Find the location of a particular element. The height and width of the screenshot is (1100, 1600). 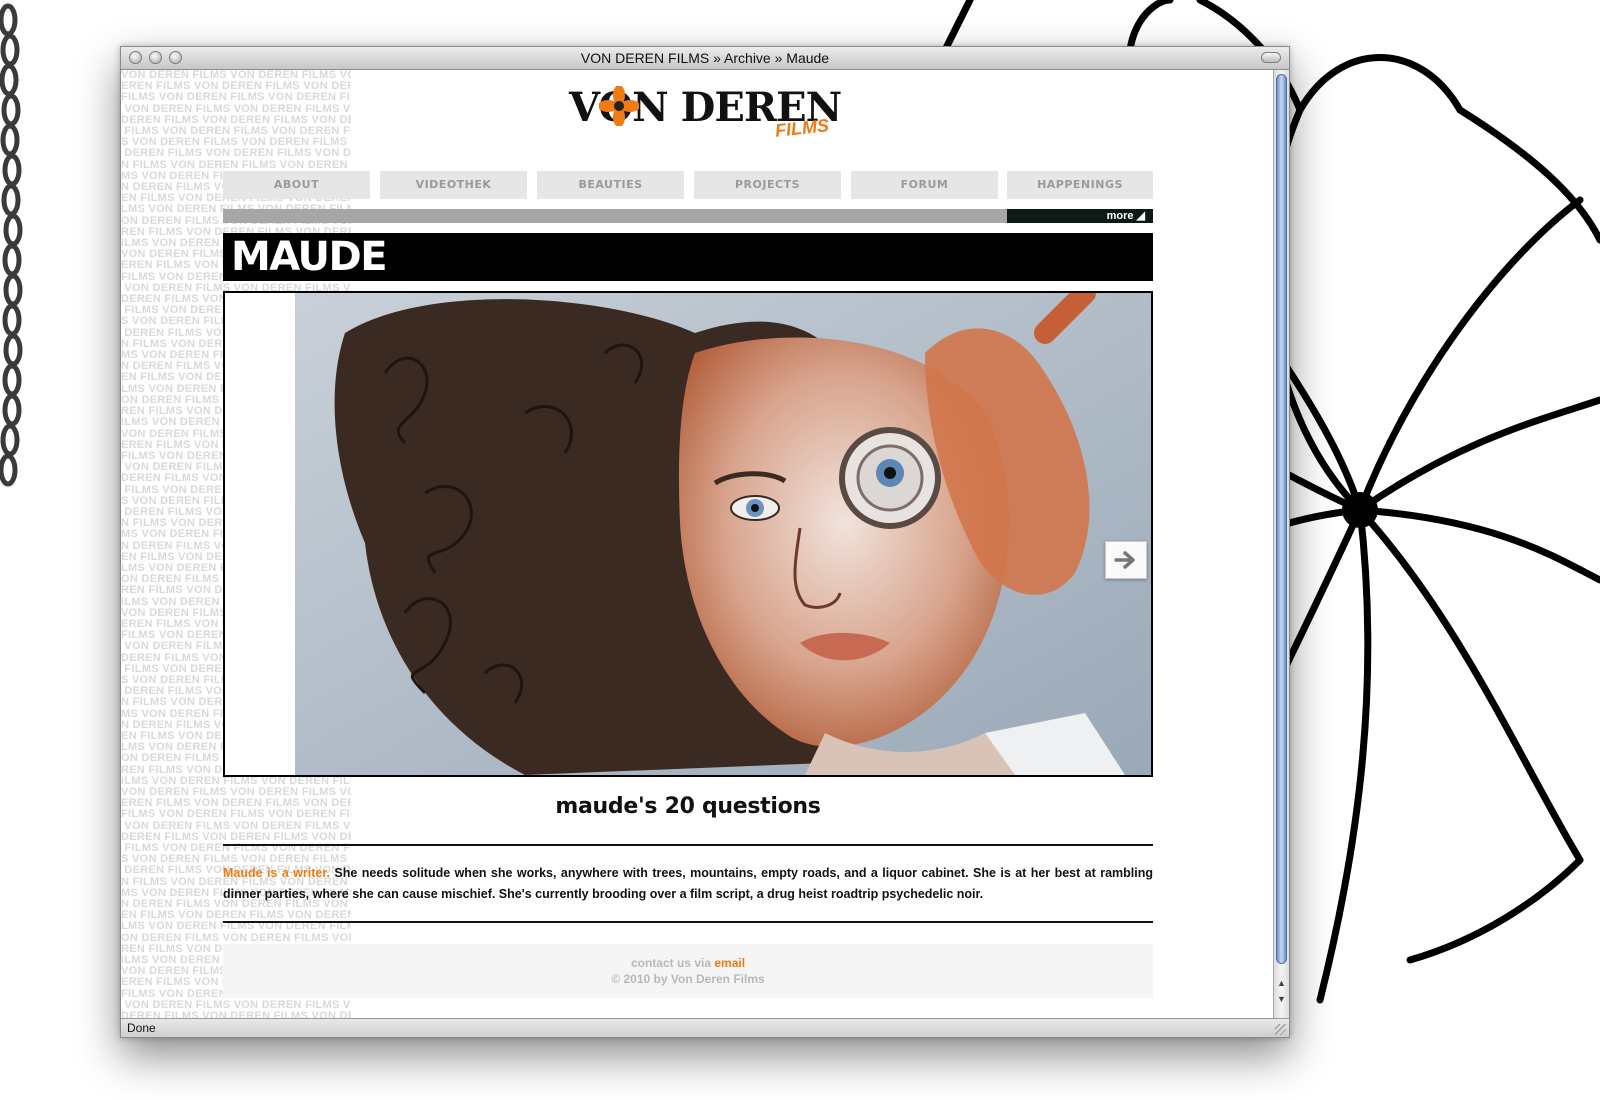

logo-subtext: FILMS is located at coordinates (802, 128).